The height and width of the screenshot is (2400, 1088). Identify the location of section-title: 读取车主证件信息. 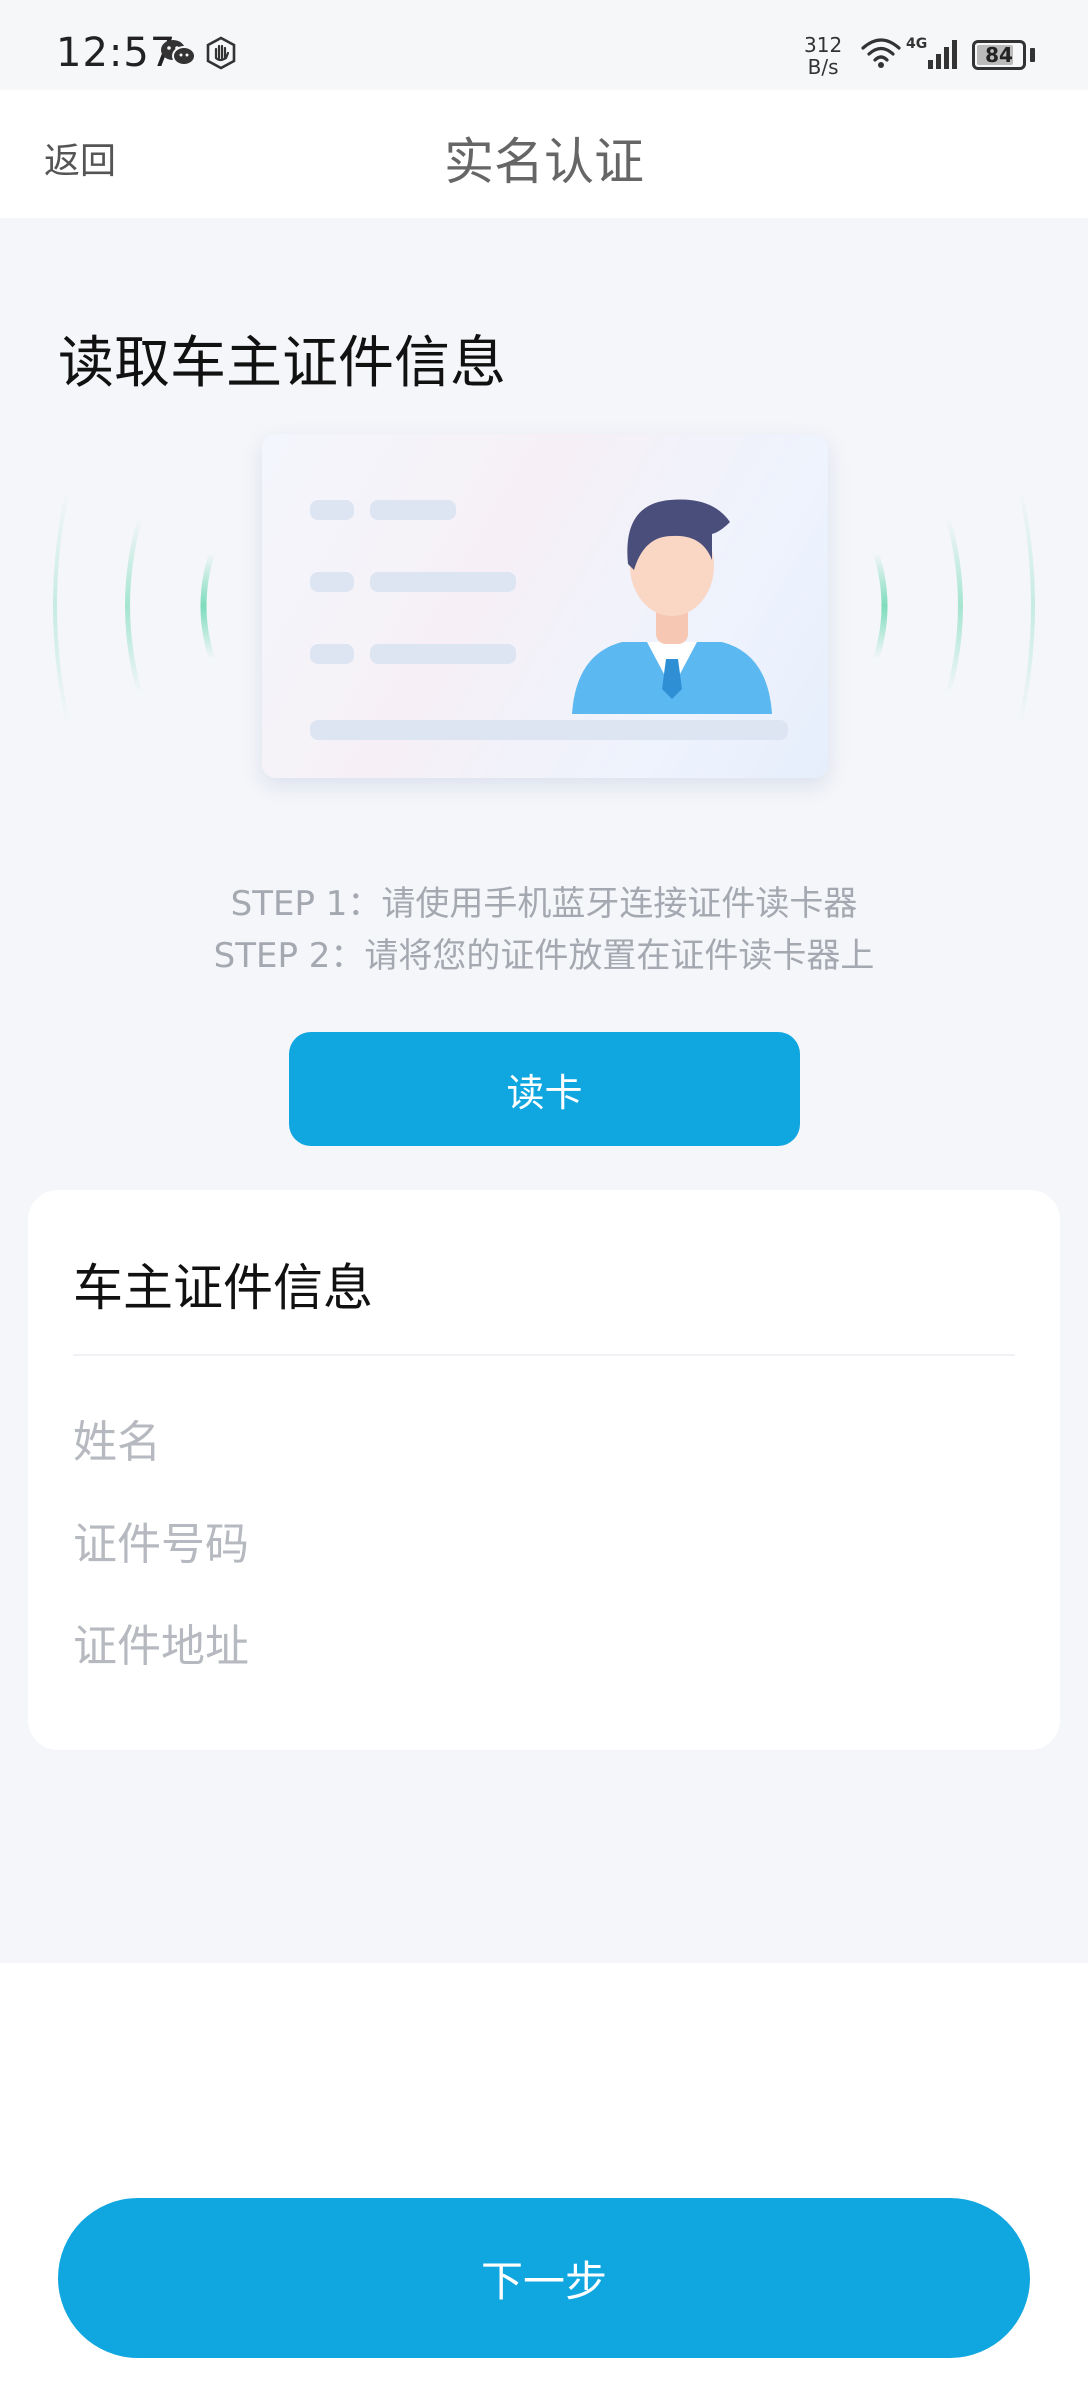
(282, 363).